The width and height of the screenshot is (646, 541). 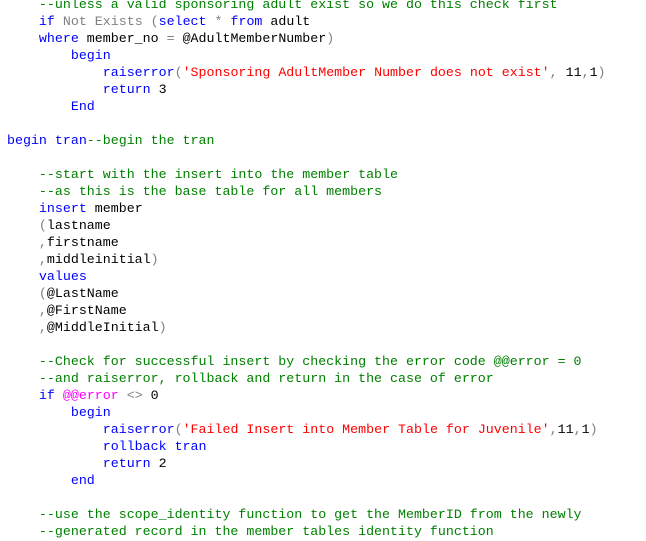 I want to click on code-line: insert member, so click(x=306, y=208).